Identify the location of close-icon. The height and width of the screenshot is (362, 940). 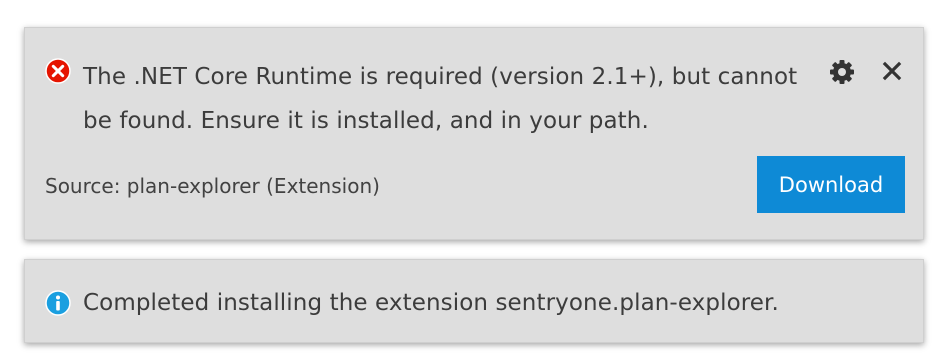
(892, 71).